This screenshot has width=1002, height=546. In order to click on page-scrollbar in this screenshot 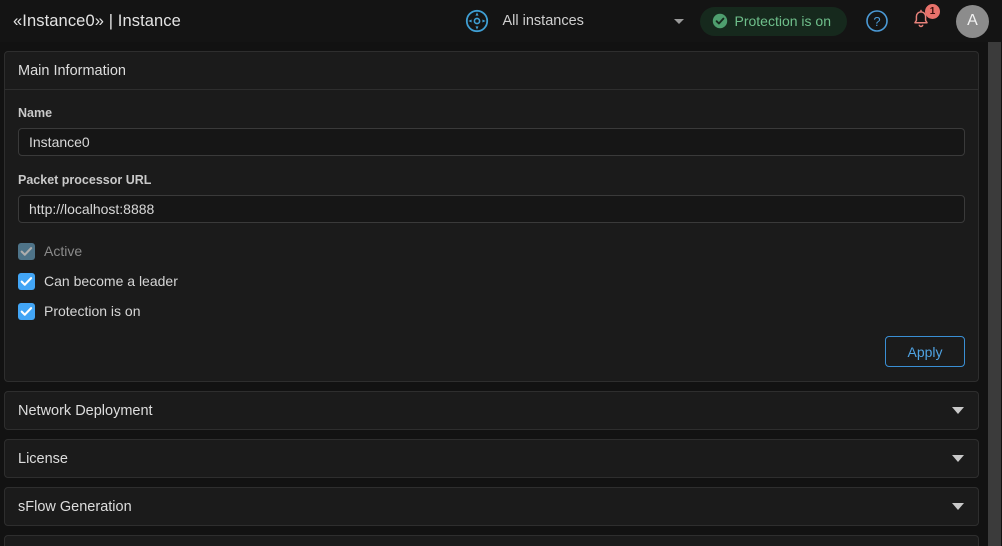, I will do `click(994, 294)`.